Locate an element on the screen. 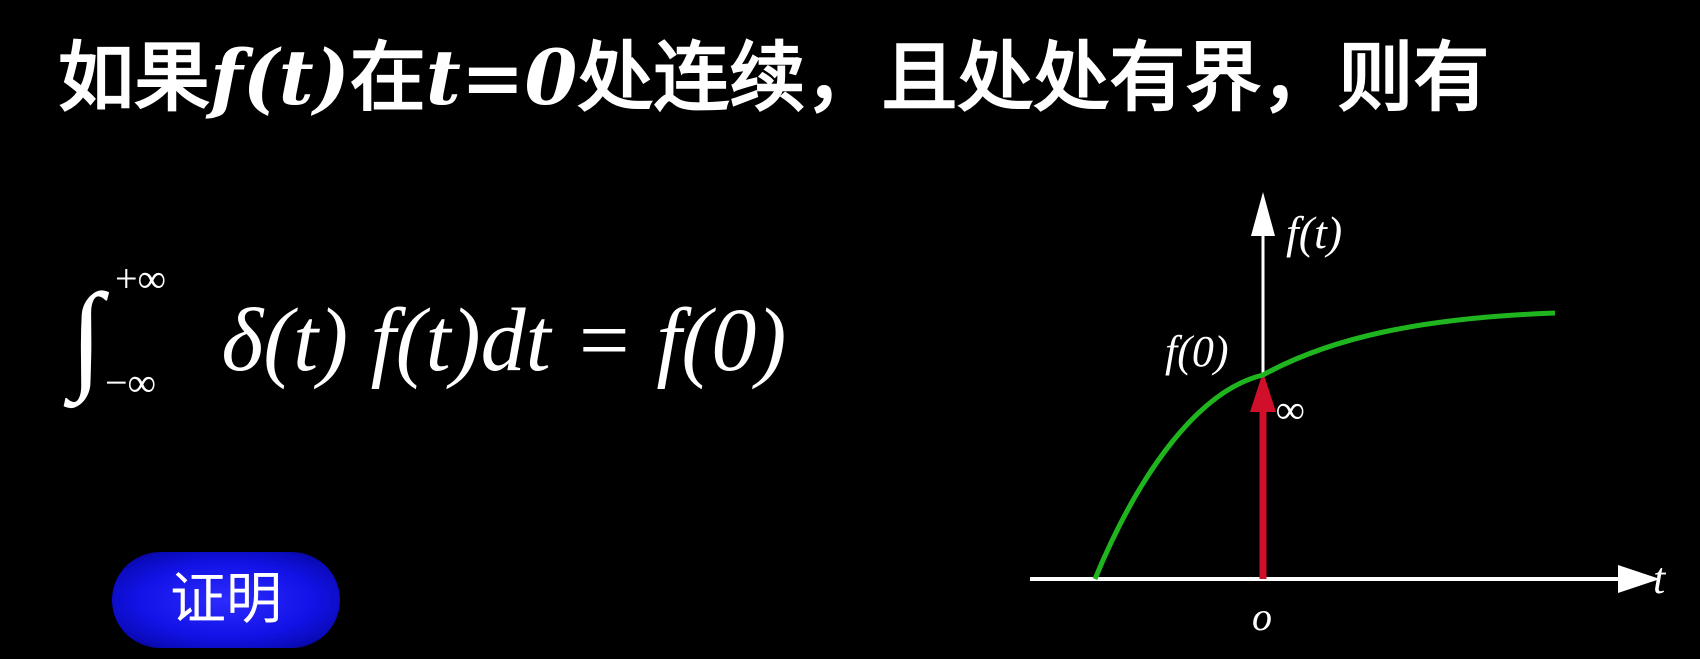  infinity-label: ∞ is located at coordinates (1290, 409).